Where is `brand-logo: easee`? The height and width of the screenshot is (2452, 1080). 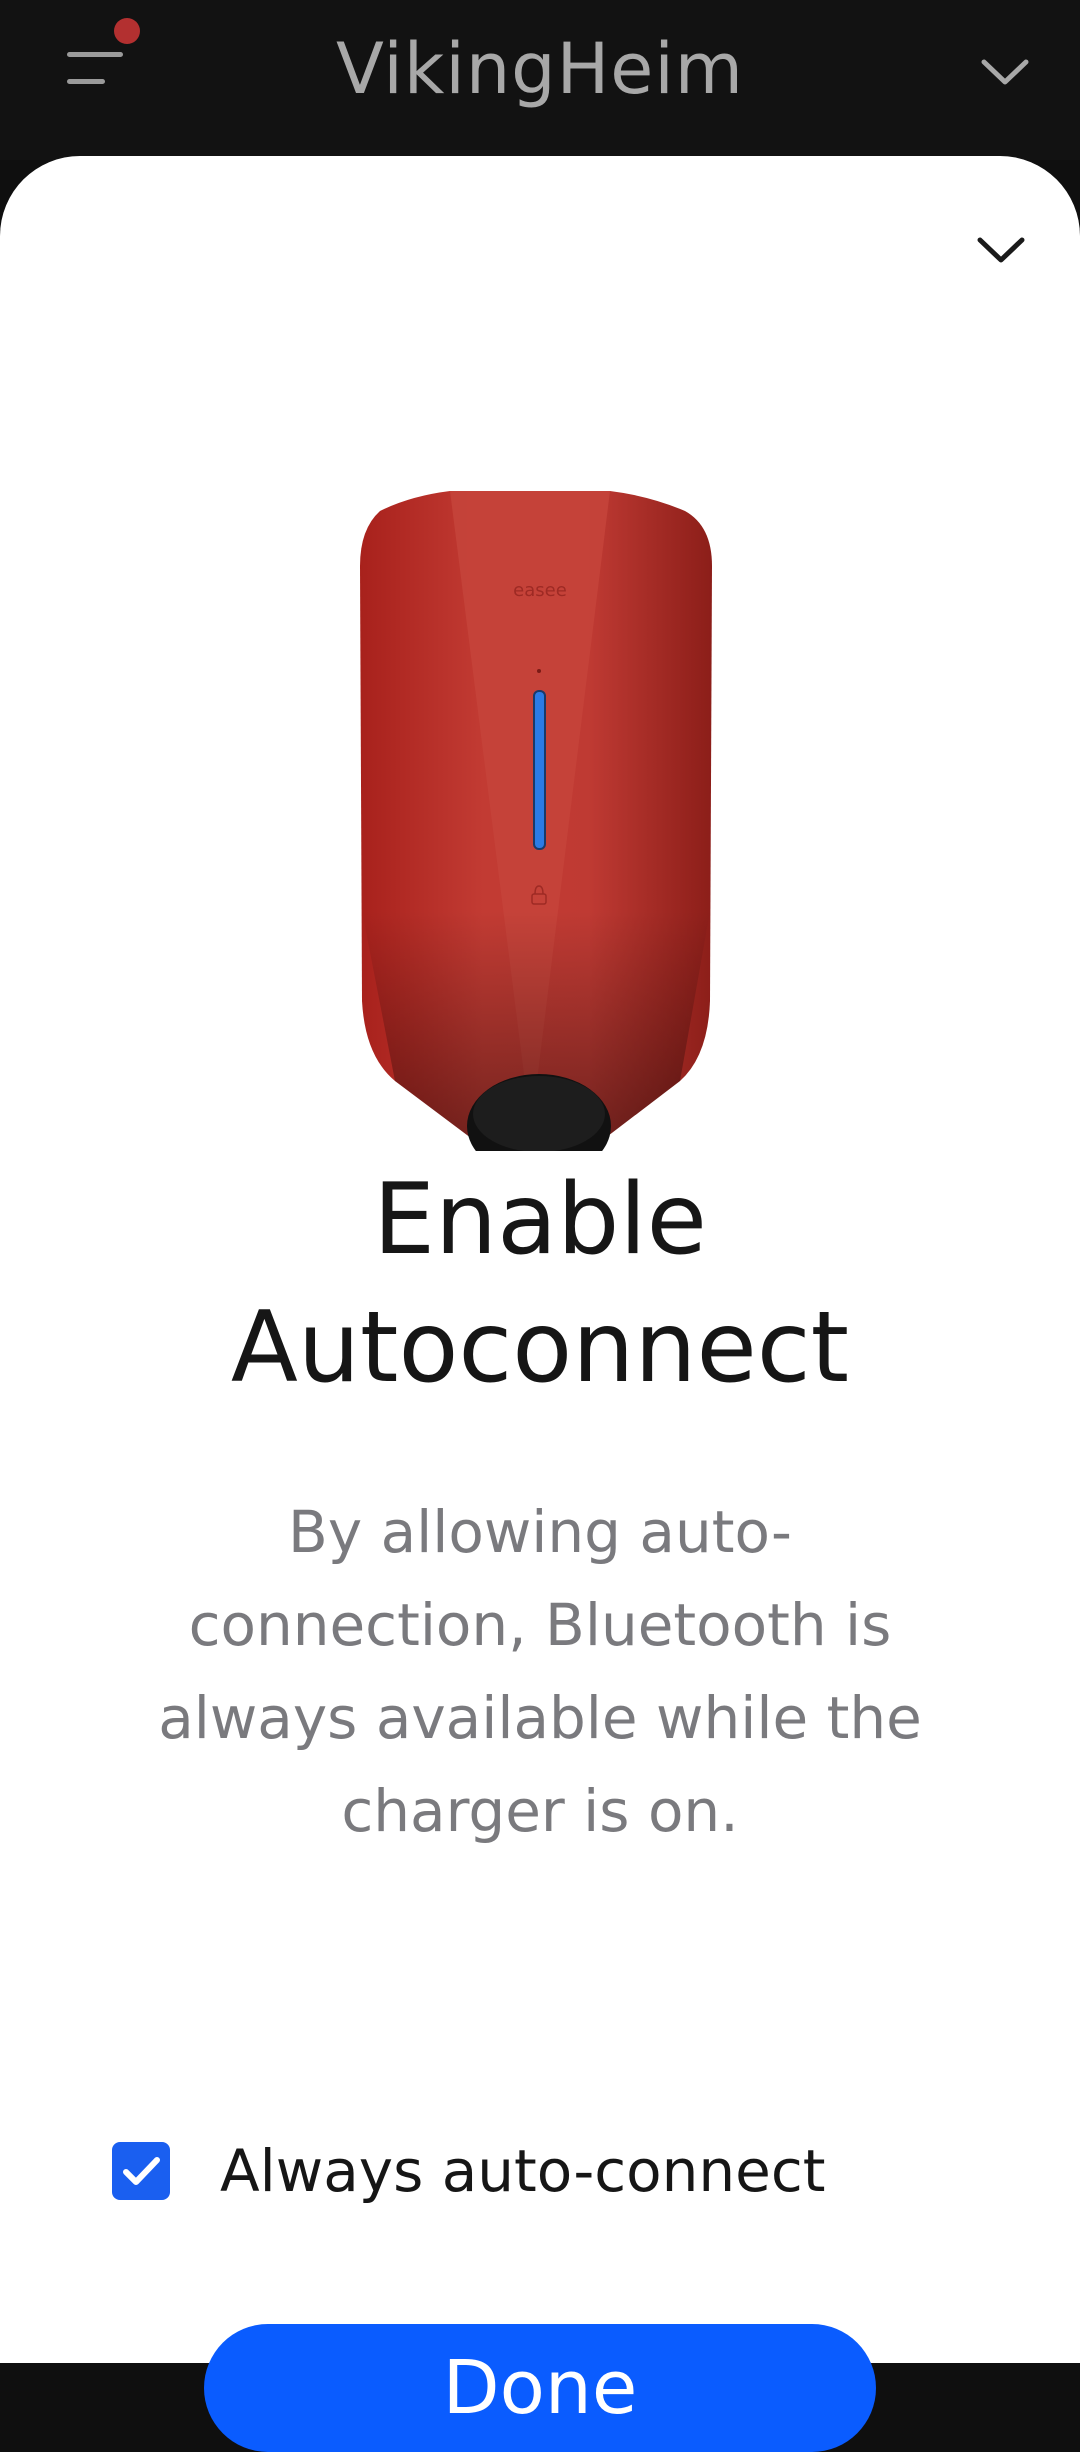
brand-logo: easee is located at coordinates (540, 590).